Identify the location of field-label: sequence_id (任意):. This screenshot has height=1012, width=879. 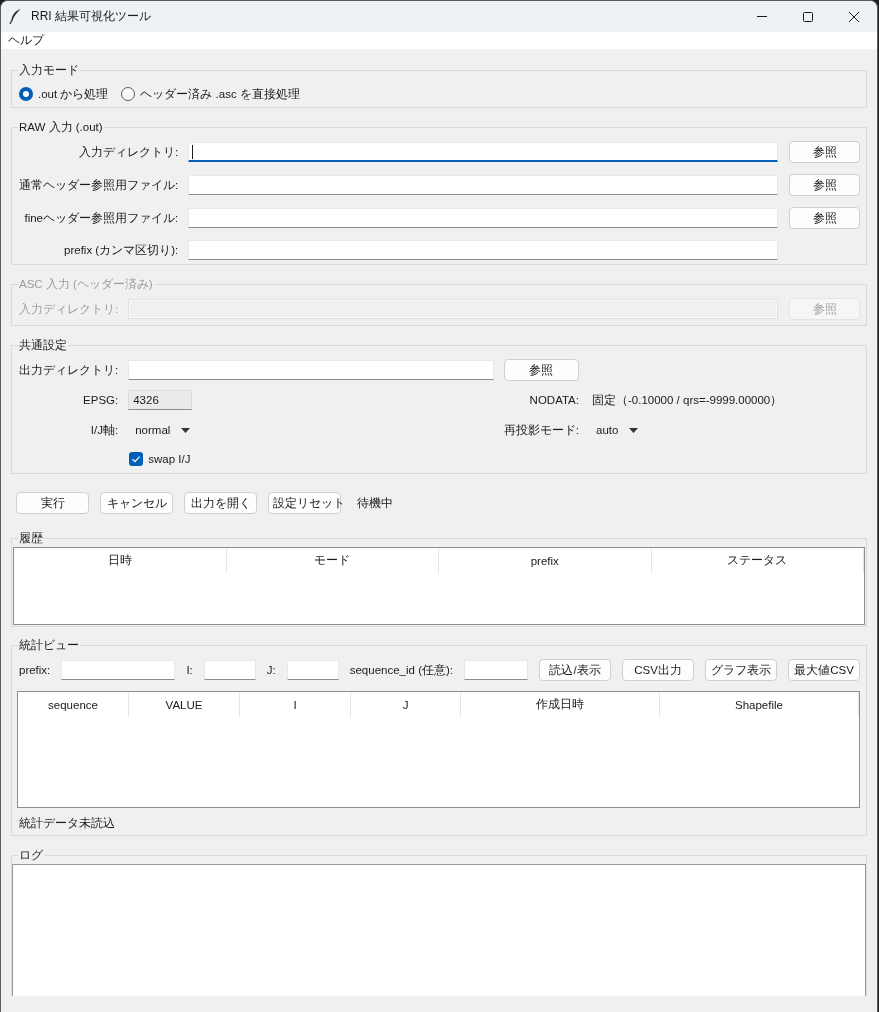
(401, 670).